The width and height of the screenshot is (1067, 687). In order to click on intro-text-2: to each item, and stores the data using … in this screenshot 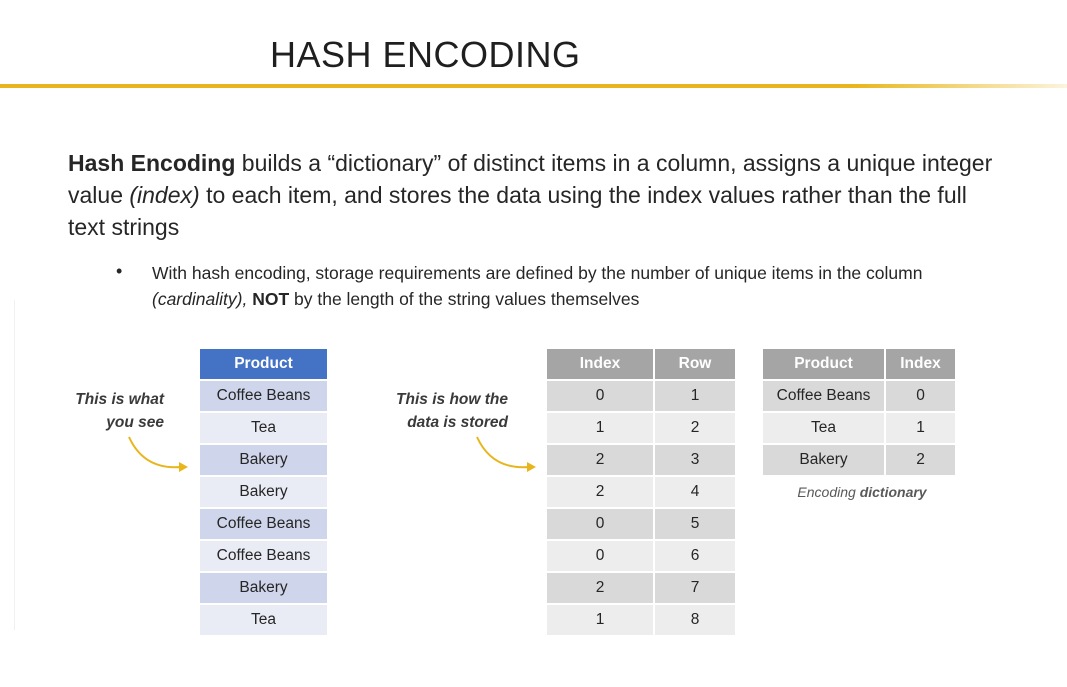, I will do `click(517, 211)`.